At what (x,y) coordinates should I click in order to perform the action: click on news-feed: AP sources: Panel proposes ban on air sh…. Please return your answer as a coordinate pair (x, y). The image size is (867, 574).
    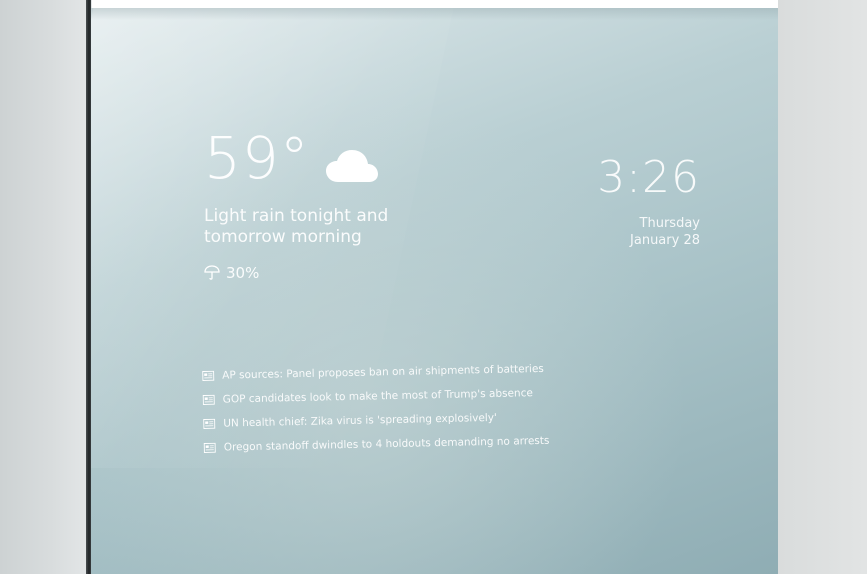
    Looking at the image, I should click on (376, 408).